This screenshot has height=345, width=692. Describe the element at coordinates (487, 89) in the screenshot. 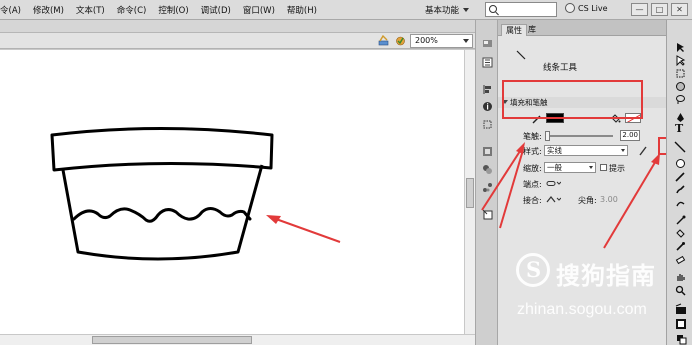

I see `align-icon` at that location.